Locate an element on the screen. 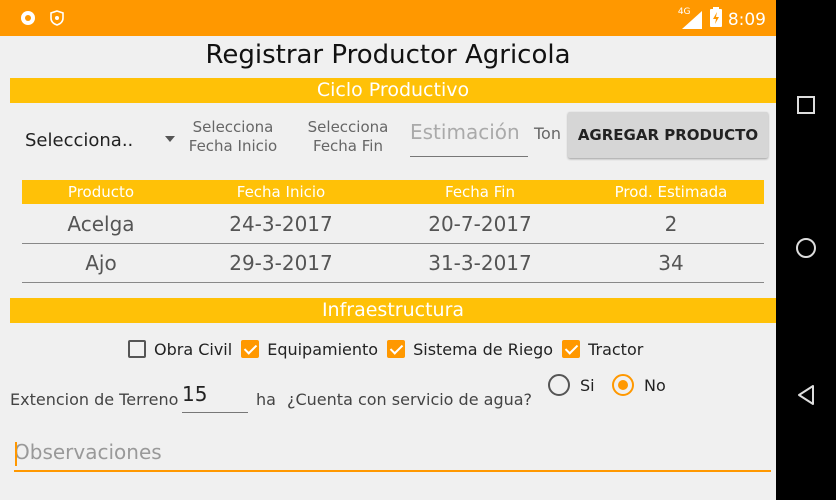  observaciones-input: Observaciones is located at coordinates (392, 456).